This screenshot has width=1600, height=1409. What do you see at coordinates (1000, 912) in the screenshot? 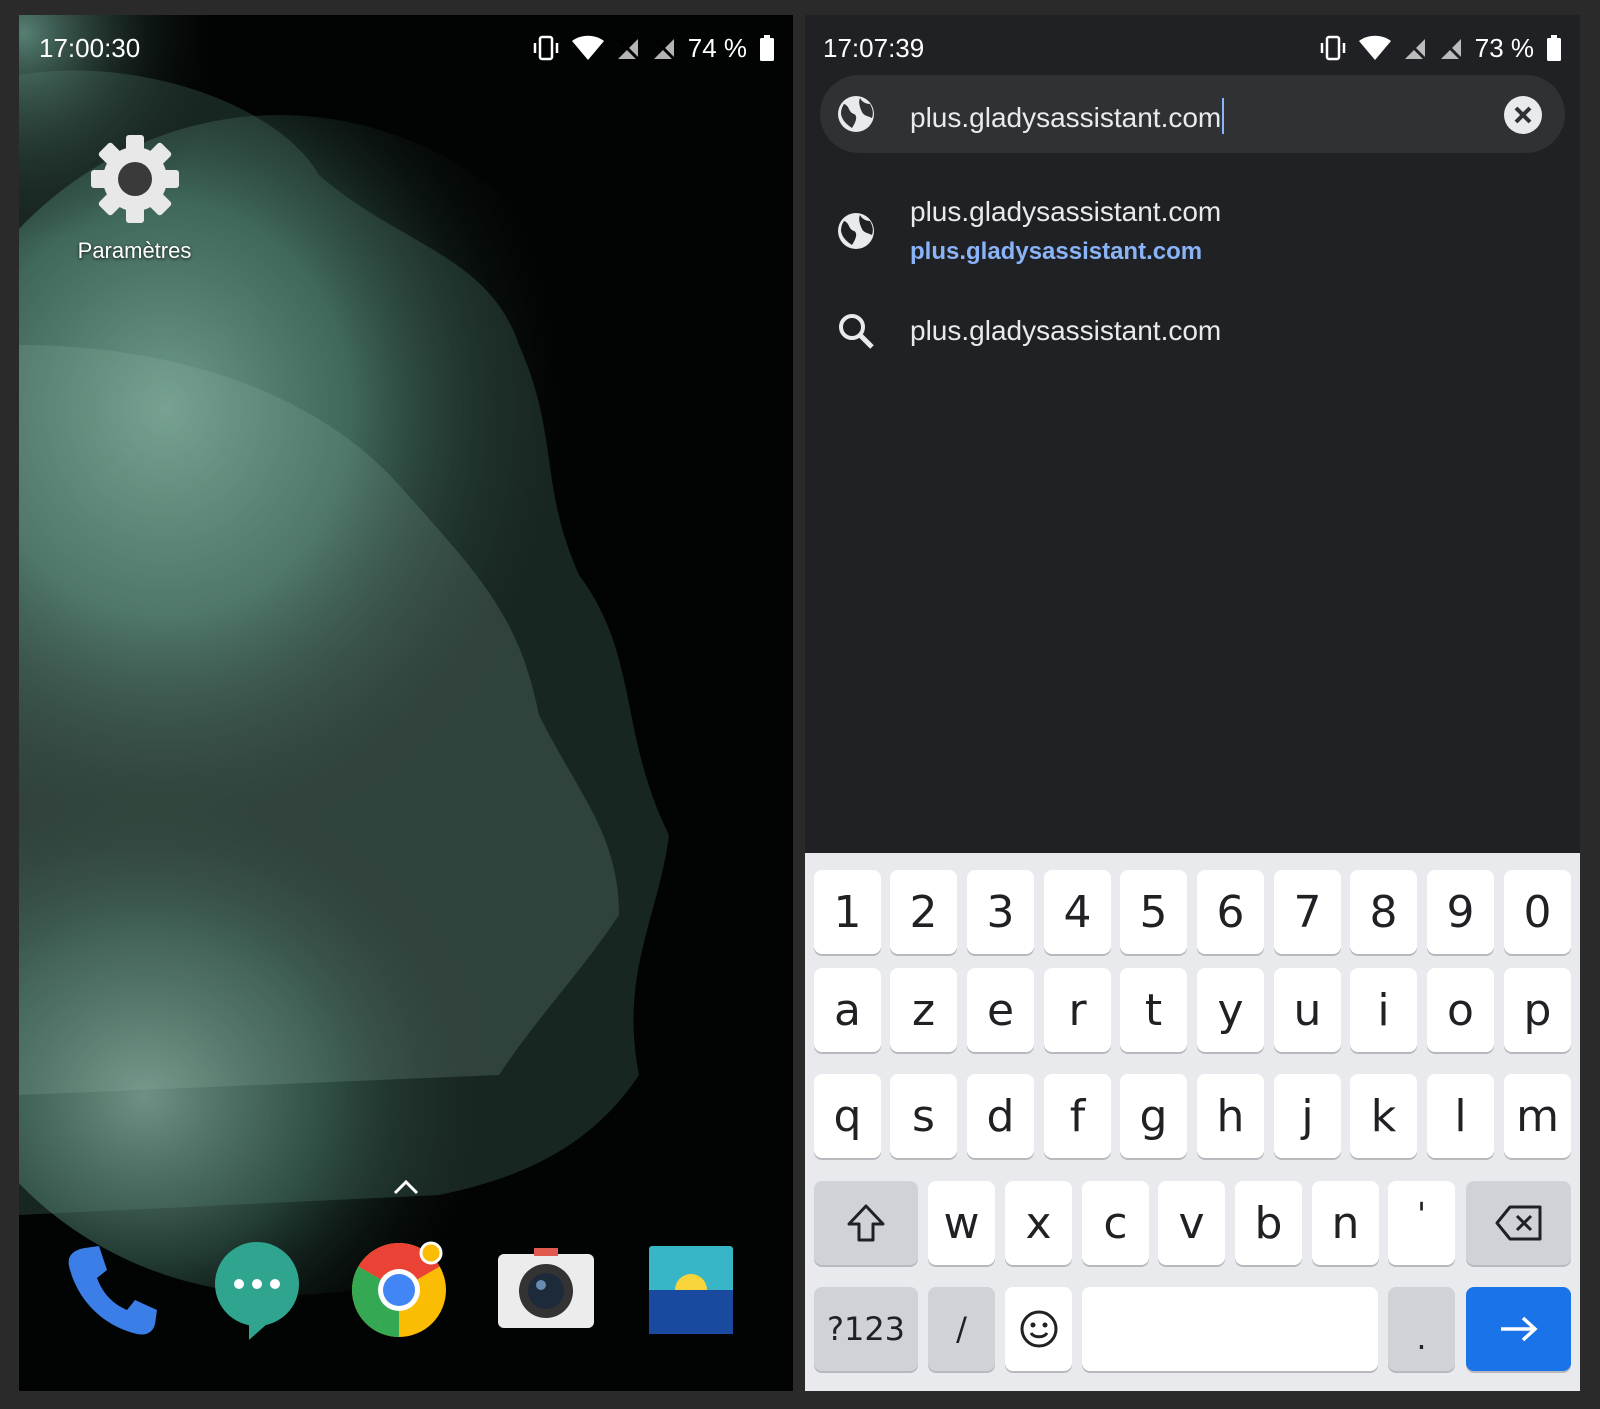
I see `key-3: 3` at bounding box center [1000, 912].